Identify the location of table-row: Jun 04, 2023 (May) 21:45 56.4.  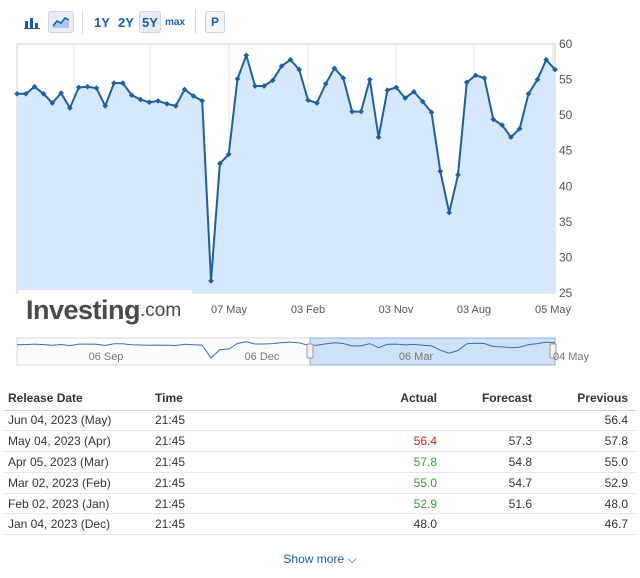
(320, 421).